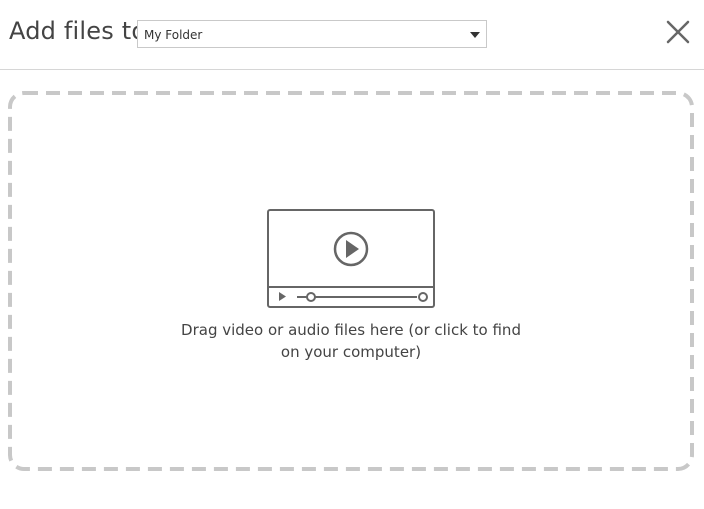 The height and width of the screenshot is (509, 704). I want to click on close-icon, so click(678, 32).